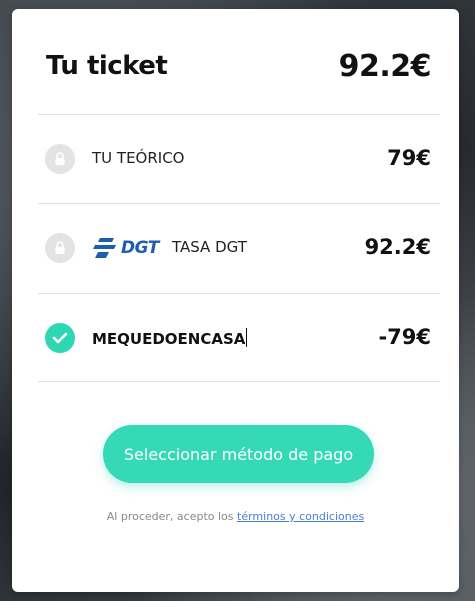 The image size is (475, 601). What do you see at coordinates (409, 158) in the screenshot?
I see `item-amount: 79€` at bounding box center [409, 158].